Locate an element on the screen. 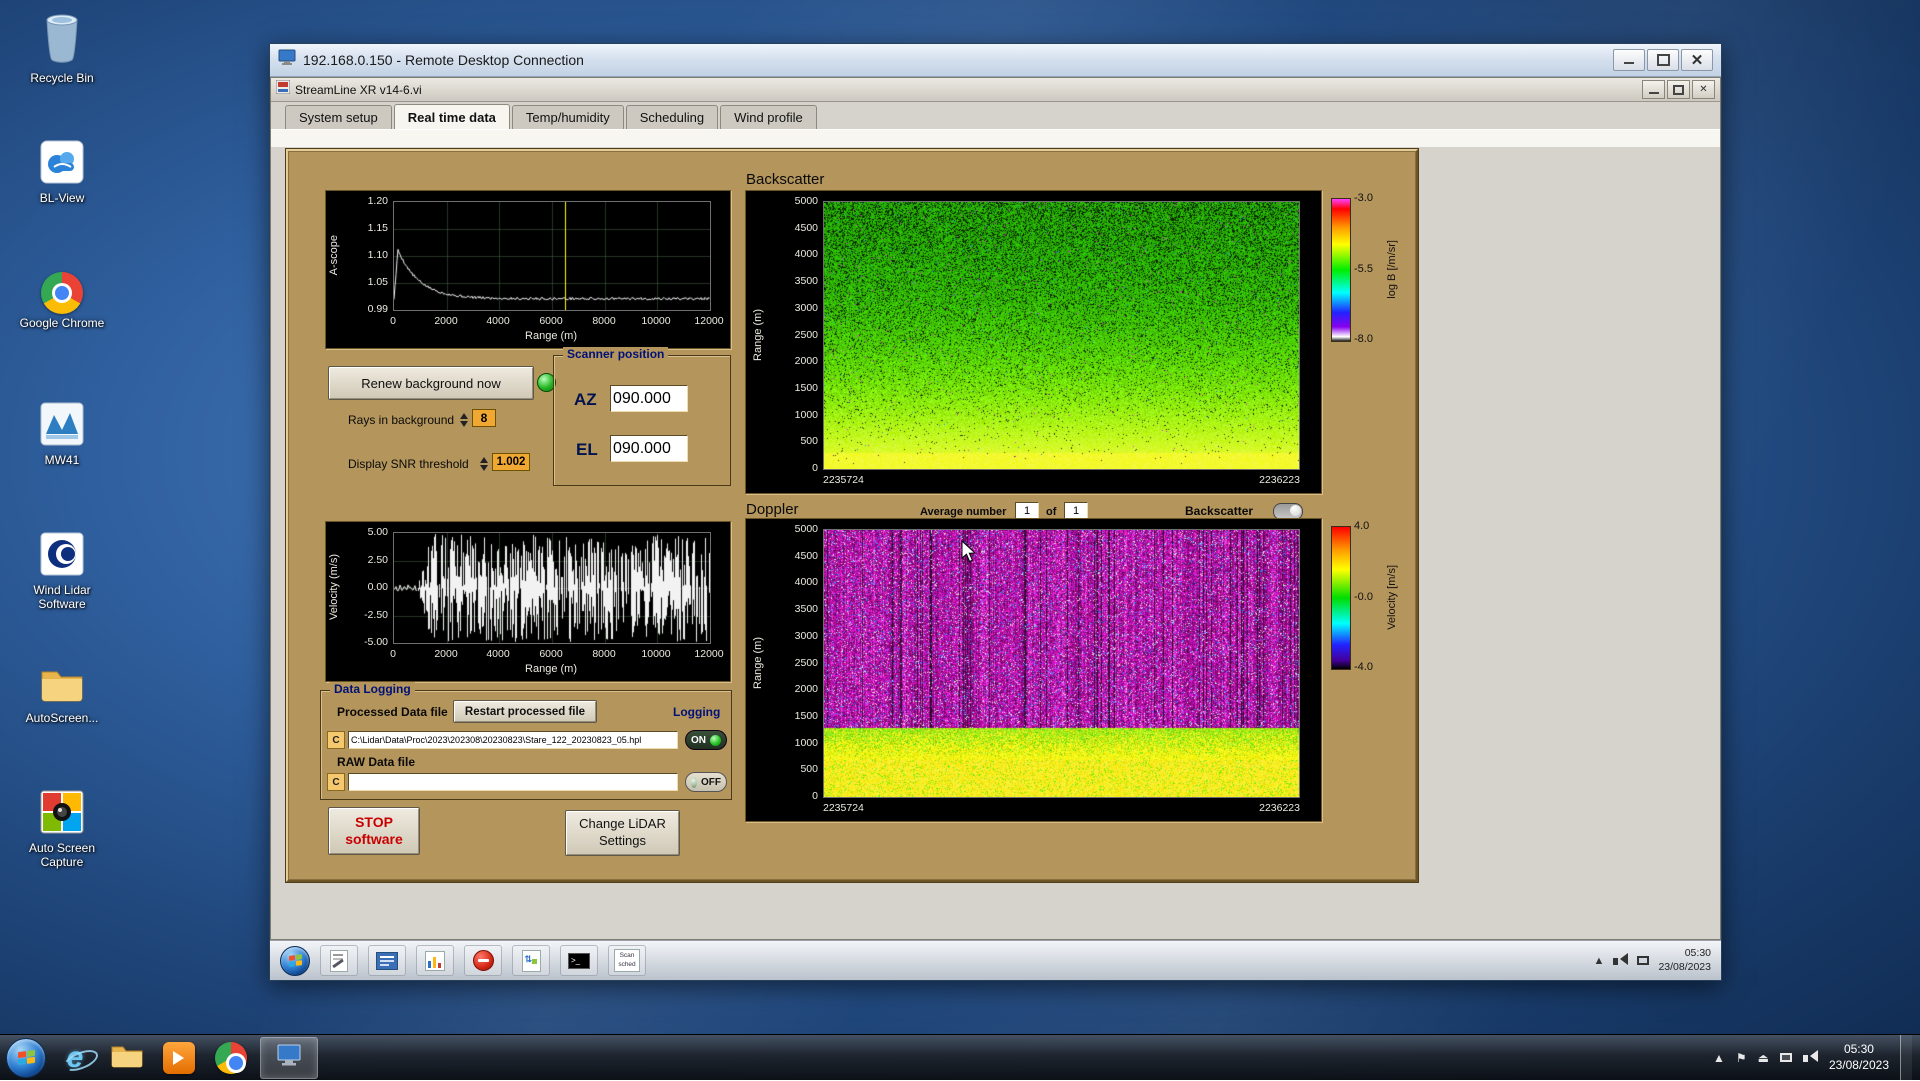 This screenshot has width=1920, height=1081. remote-app-blue-grid-icon is located at coordinates (387, 960).